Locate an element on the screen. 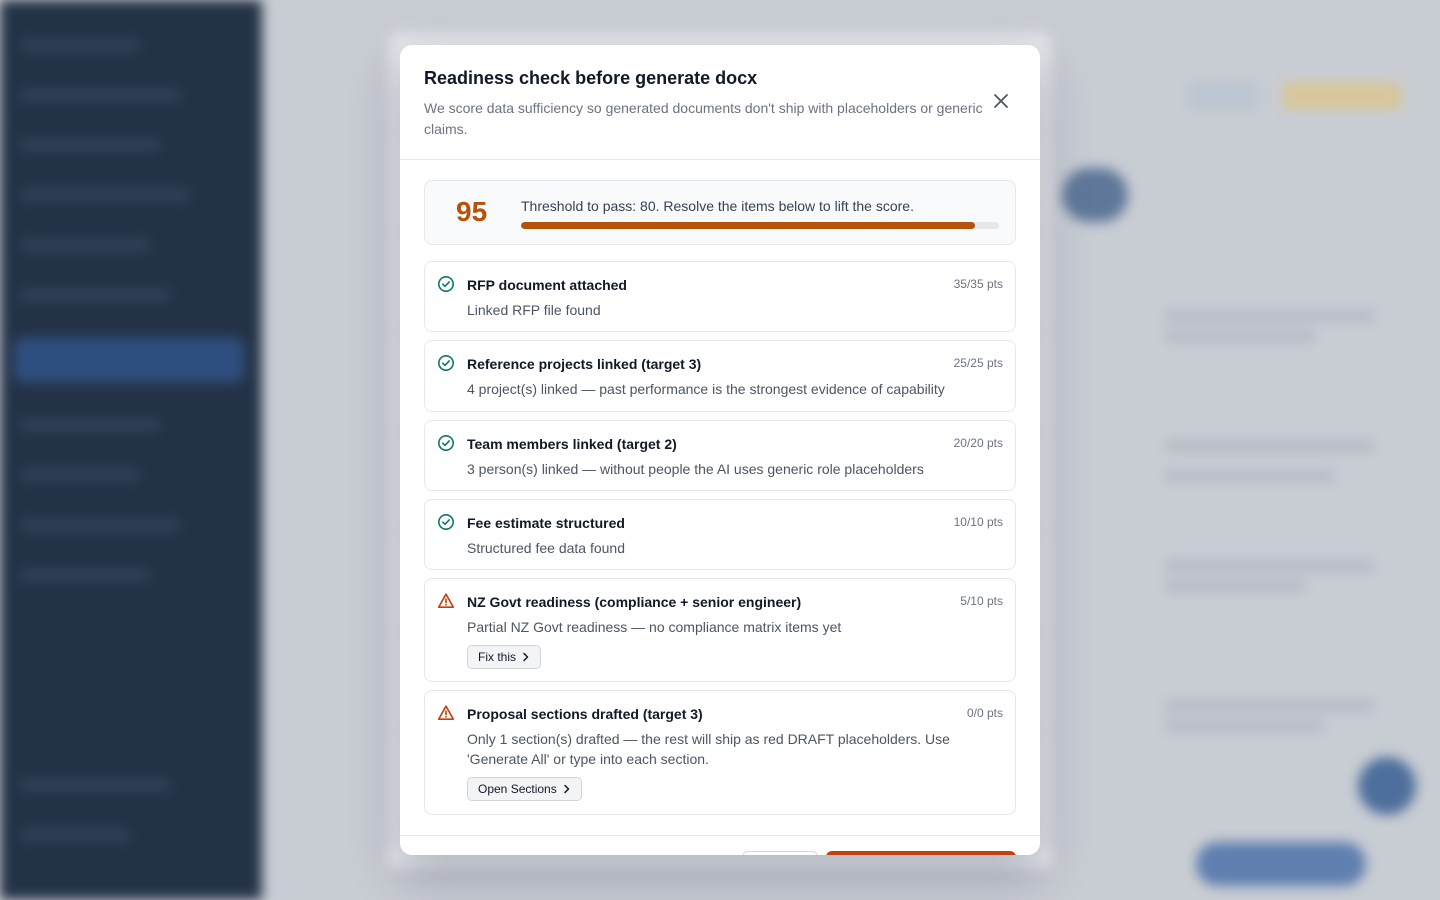 This screenshot has width=1440, height=900. checklist-item-points: 35/35 pts is located at coordinates (978, 284).